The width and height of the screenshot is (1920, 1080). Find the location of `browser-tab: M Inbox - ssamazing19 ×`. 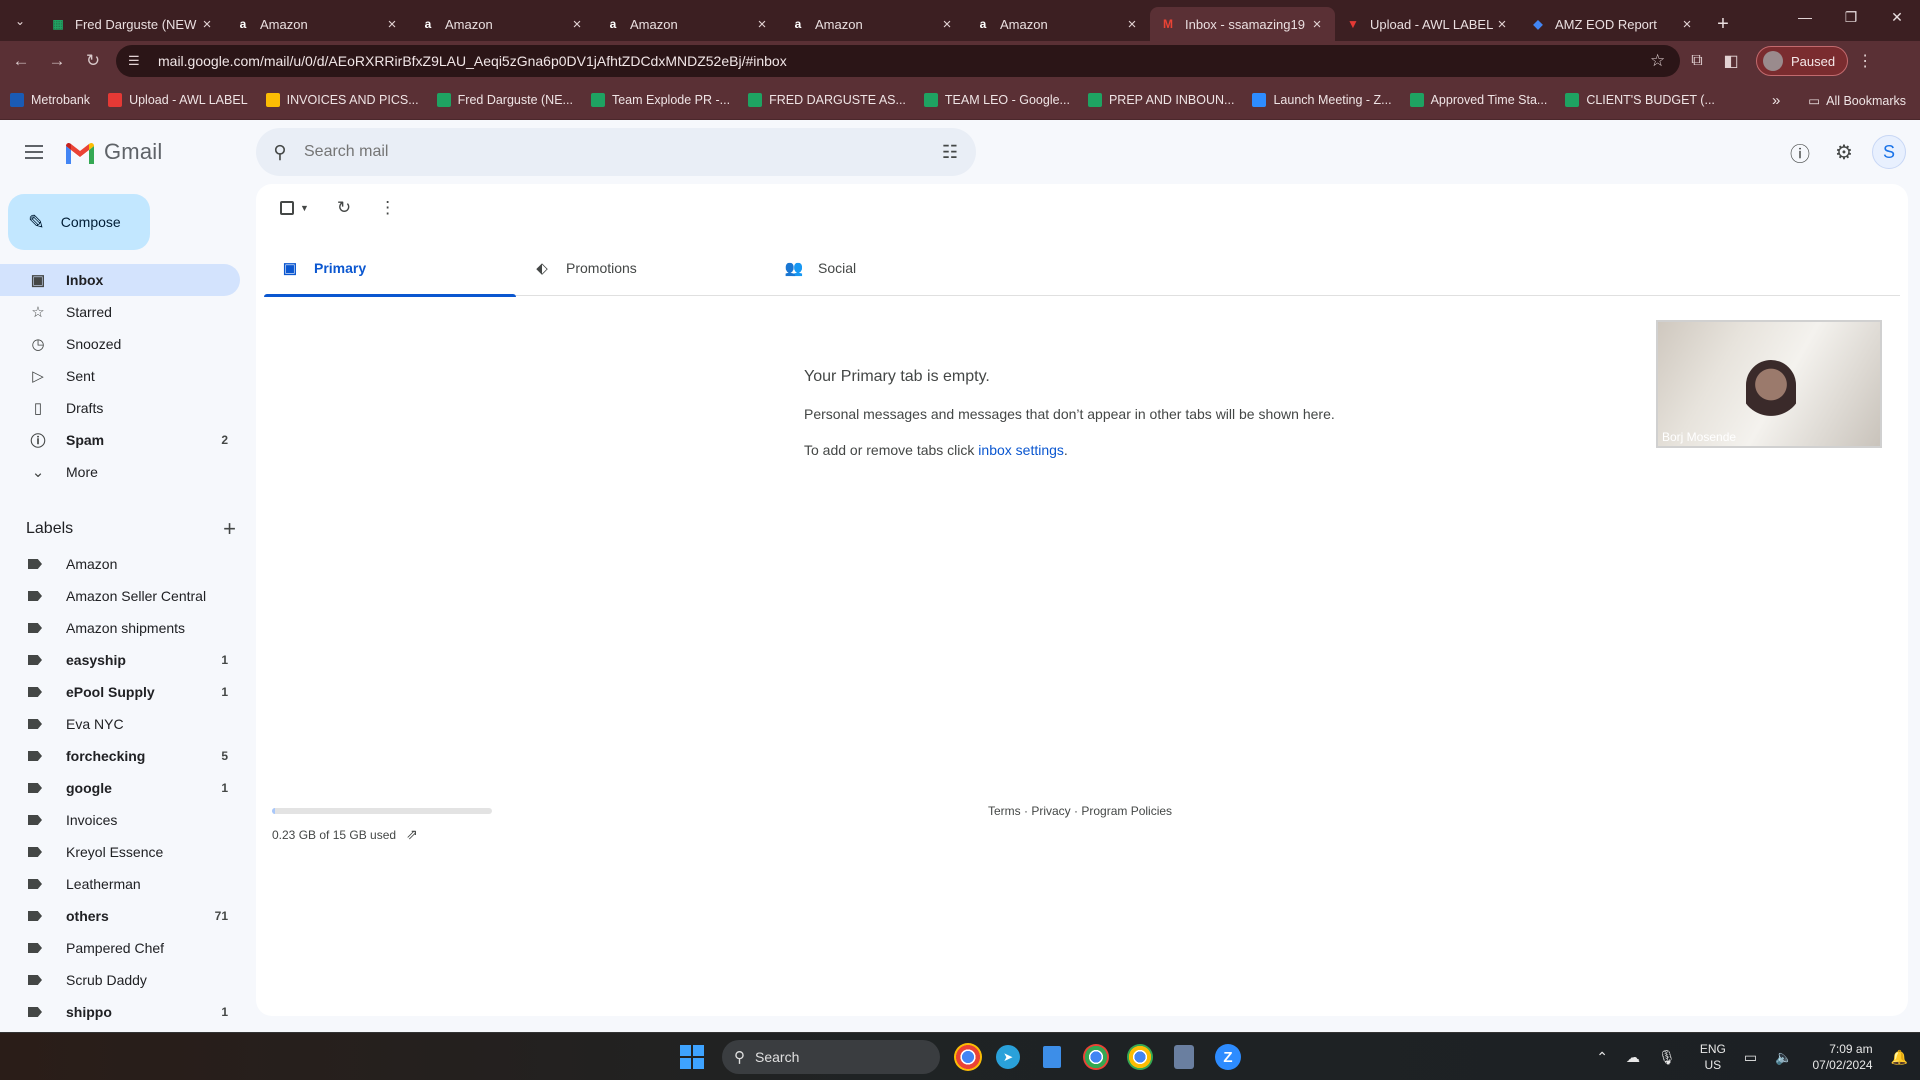

browser-tab: M Inbox - ssamazing19 × is located at coordinates (1242, 24).